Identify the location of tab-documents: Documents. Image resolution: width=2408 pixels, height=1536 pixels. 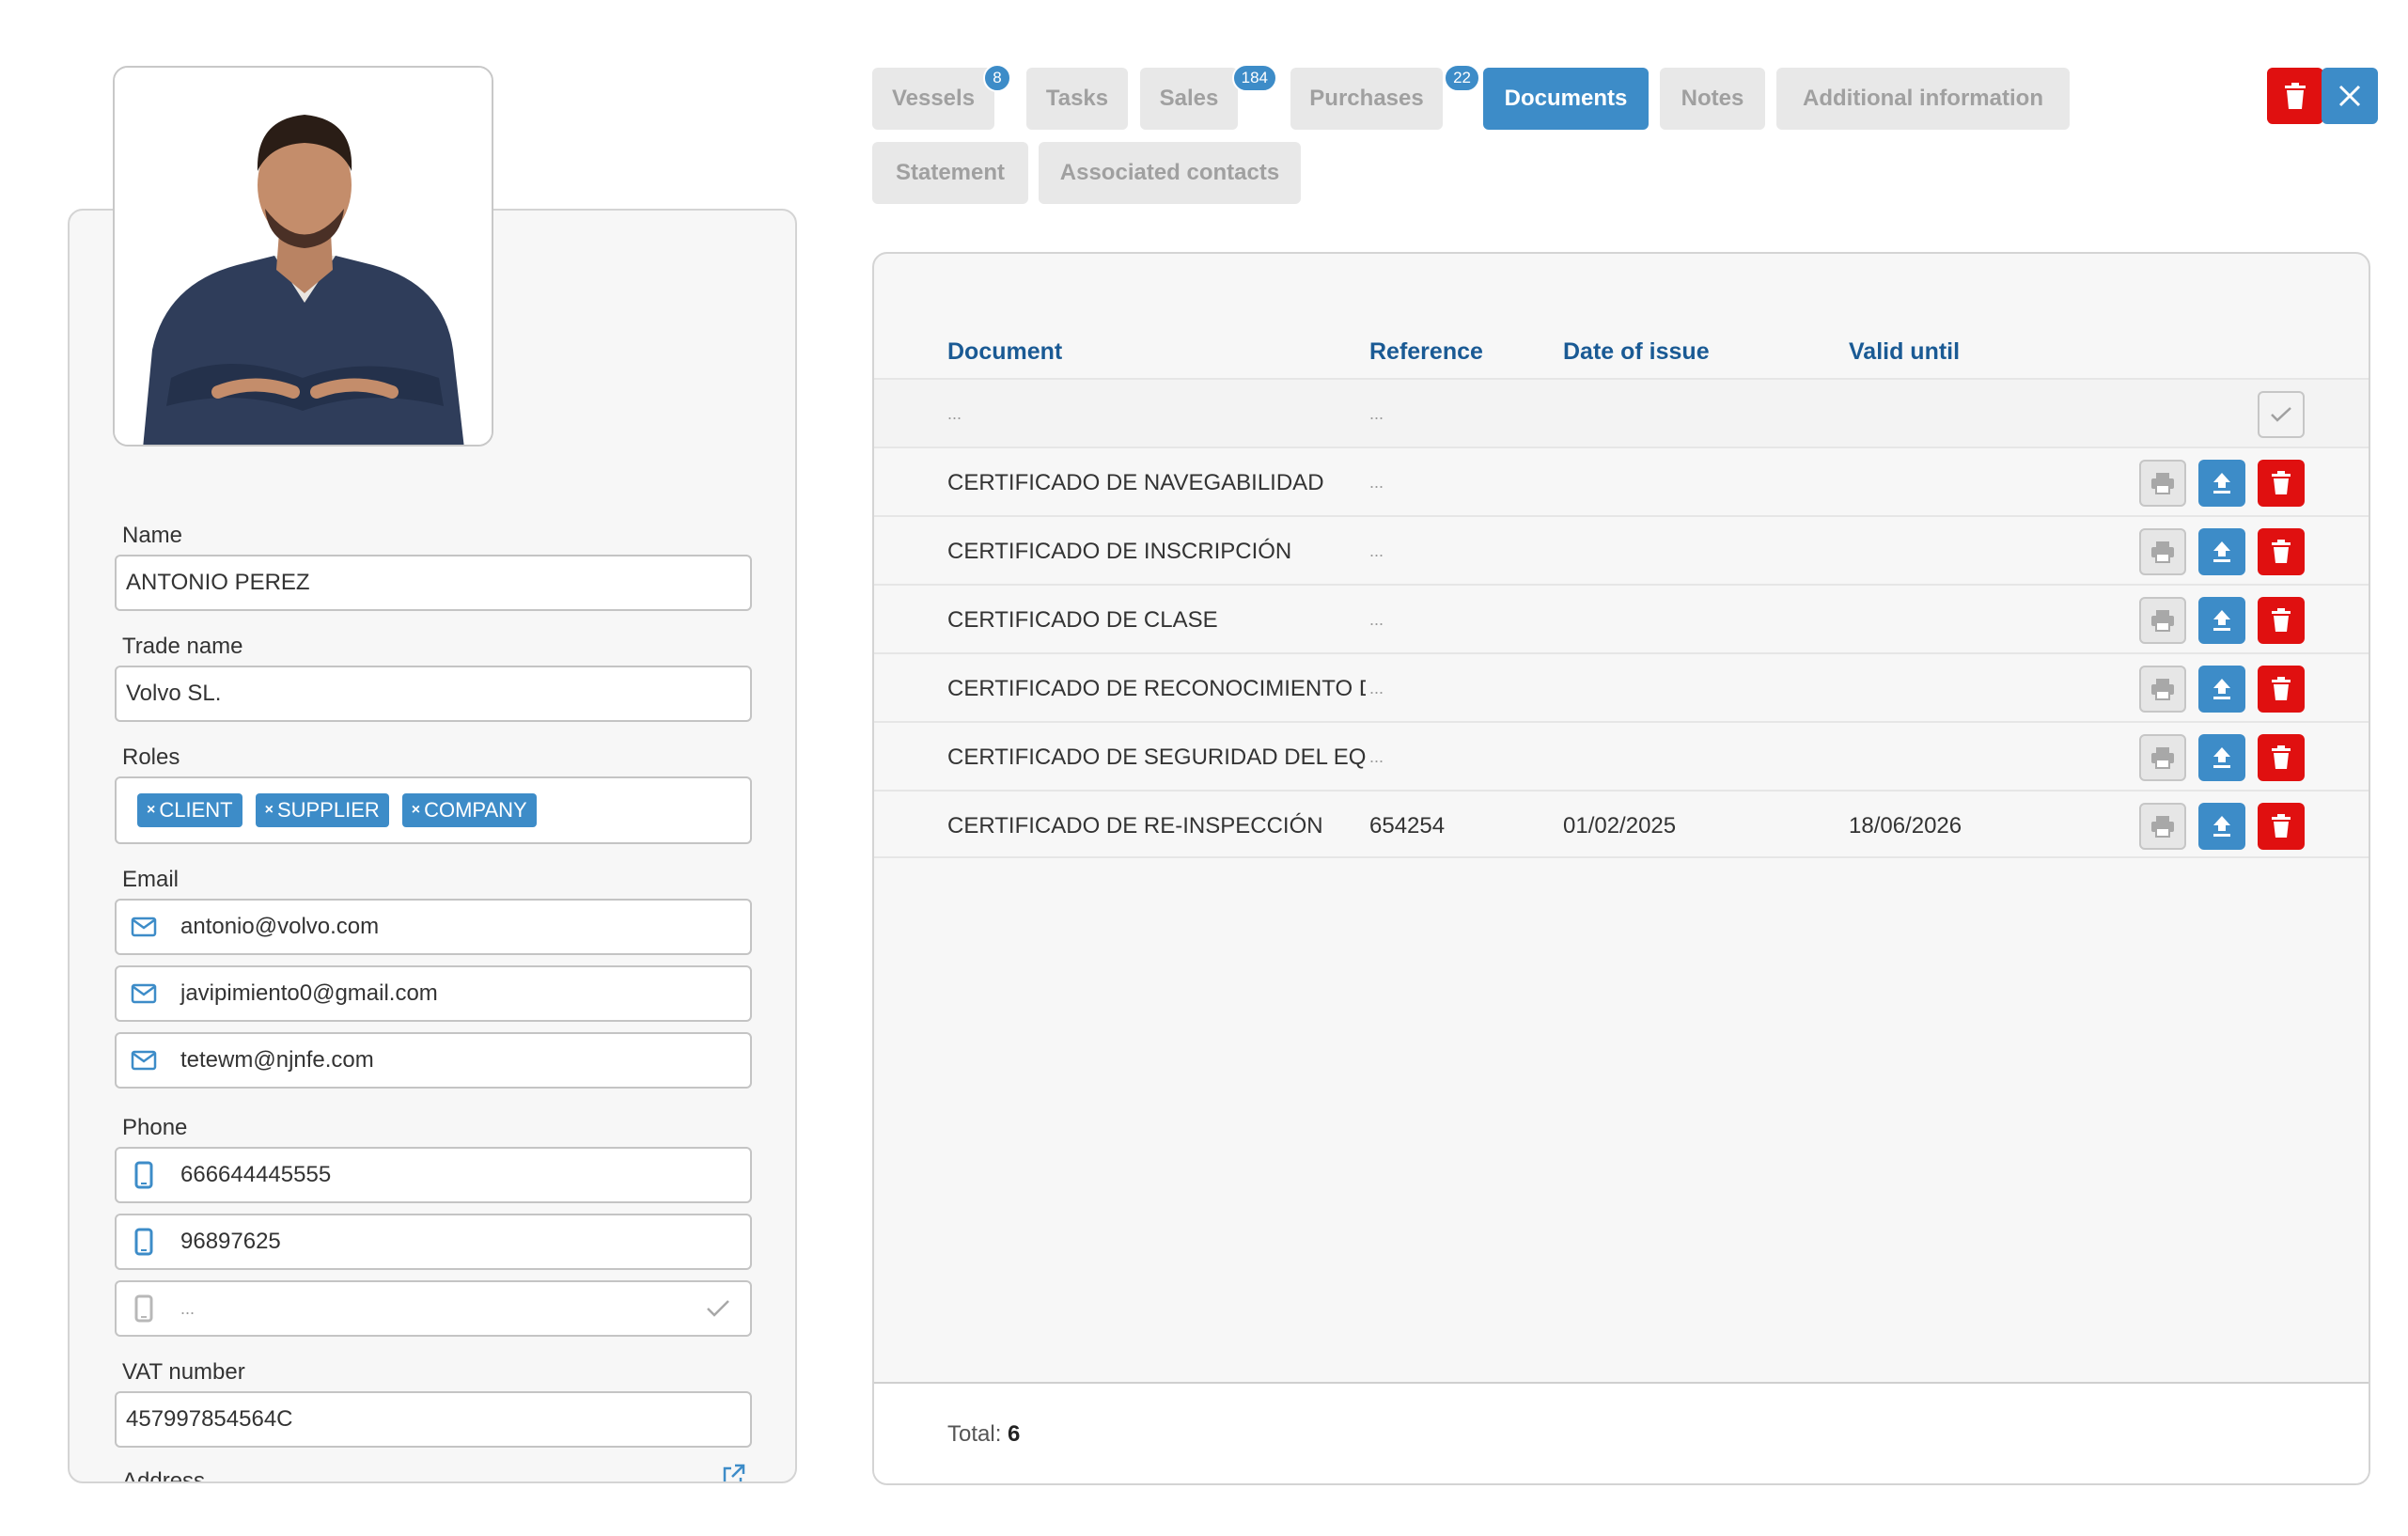
(1566, 99).